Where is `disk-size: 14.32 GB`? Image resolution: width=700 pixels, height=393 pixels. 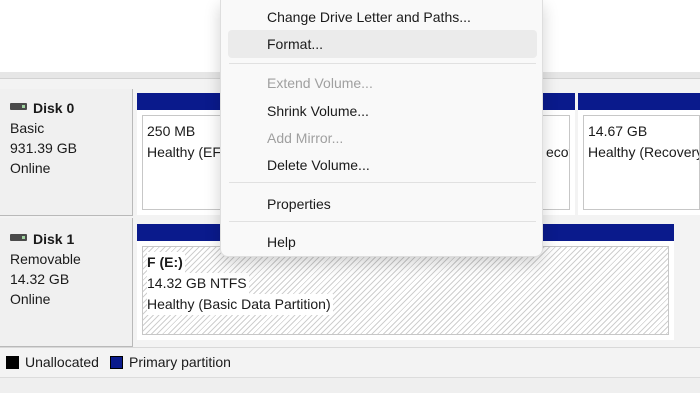 disk-size: 14.32 GB is located at coordinates (40, 279).